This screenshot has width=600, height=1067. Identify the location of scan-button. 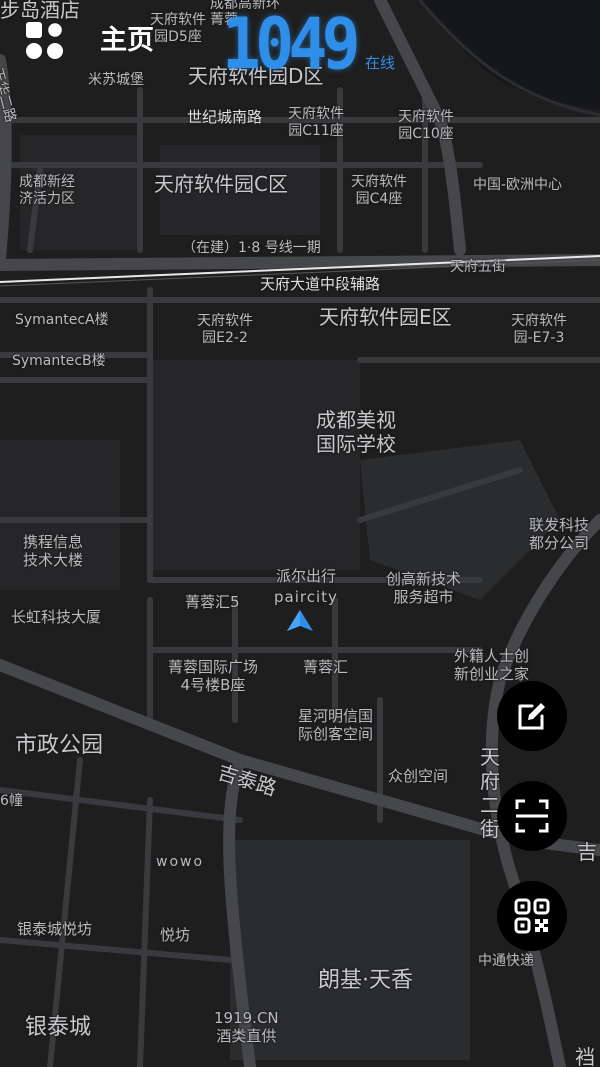
(532, 816).